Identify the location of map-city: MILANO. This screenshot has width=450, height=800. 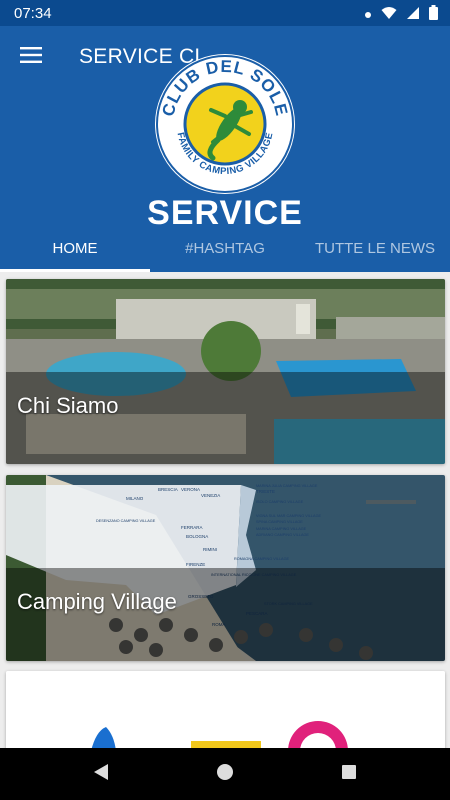
(135, 498).